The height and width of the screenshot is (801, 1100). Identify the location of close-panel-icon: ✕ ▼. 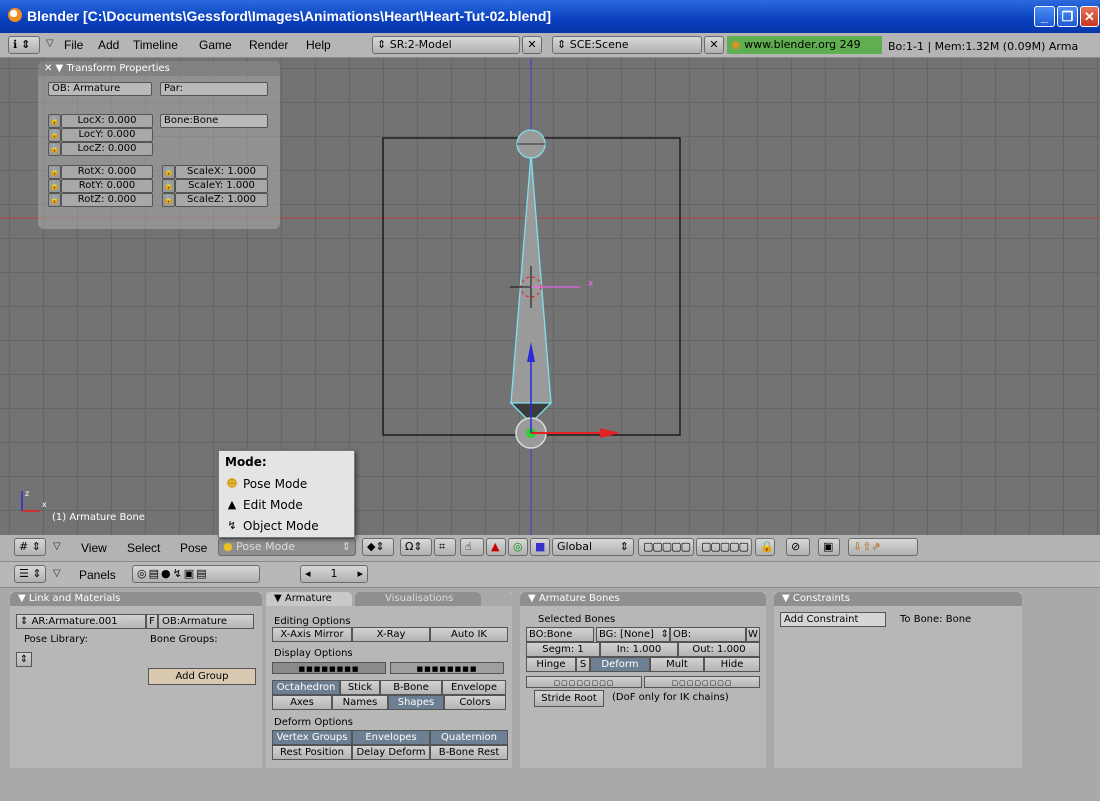
(55, 68).